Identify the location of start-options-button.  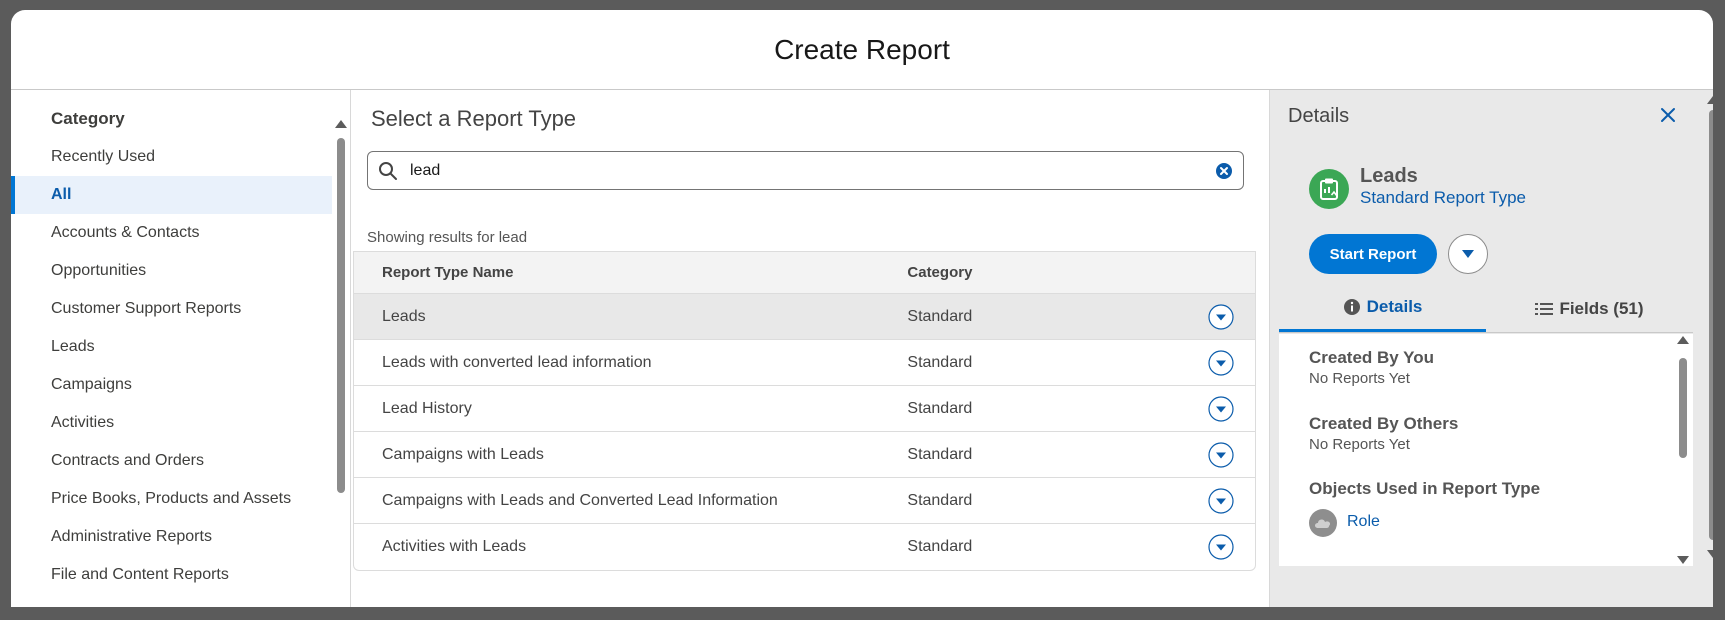
(1468, 254).